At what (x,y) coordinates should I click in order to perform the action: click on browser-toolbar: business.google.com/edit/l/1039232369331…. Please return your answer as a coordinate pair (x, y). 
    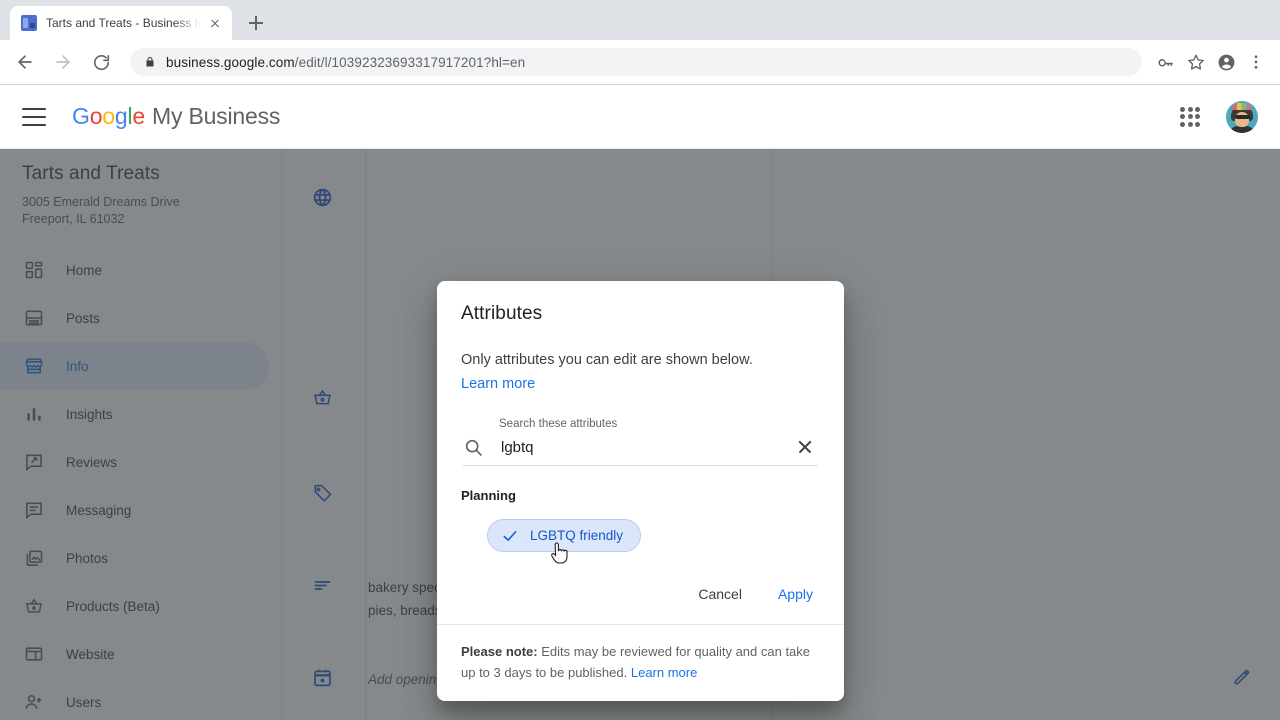
    Looking at the image, I should click on (640, 62).